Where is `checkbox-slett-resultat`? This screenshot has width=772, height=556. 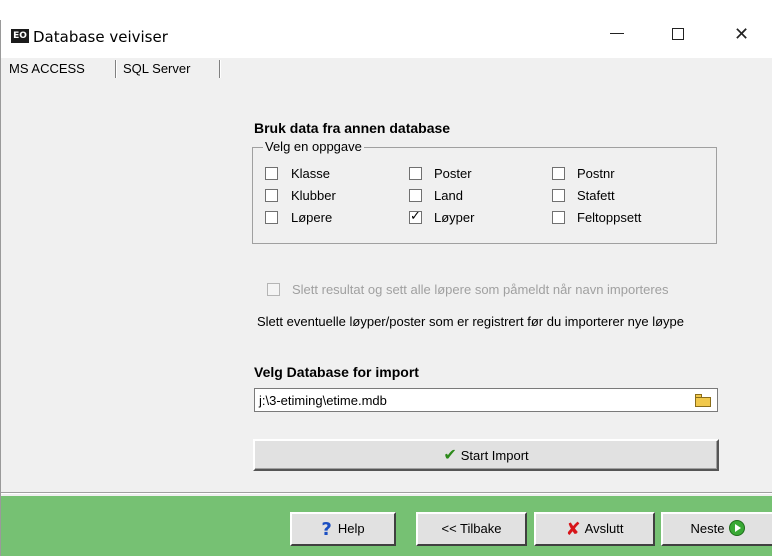 checkbox-slett-resultat is located at coordinates (273, 289).